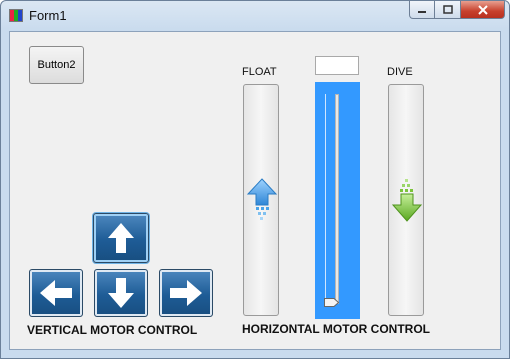  I want to click on float-label: FLOAT, so click(259, 72).